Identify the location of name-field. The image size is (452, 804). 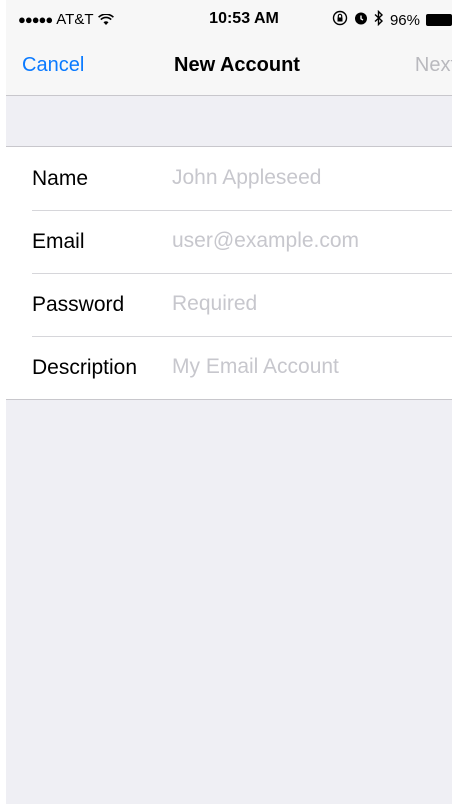
(307, 178).